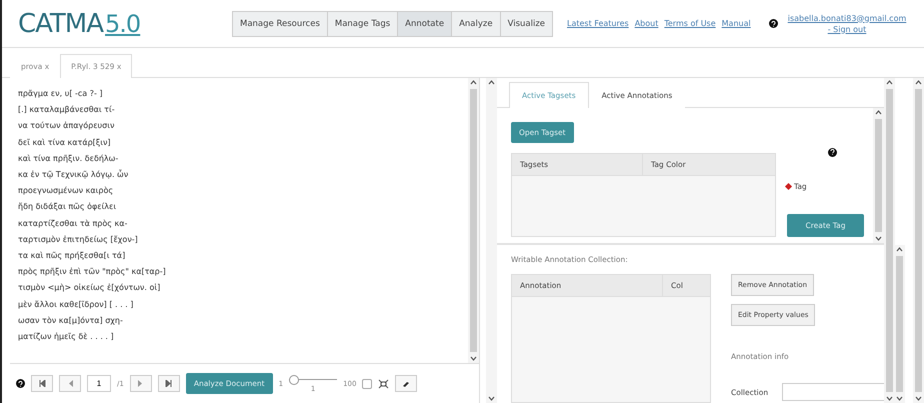  What do you see at coordinates (80, 23) in the screenshot?
I see `catma-logo: CATMA5.0` at bounding box center [80, 23].